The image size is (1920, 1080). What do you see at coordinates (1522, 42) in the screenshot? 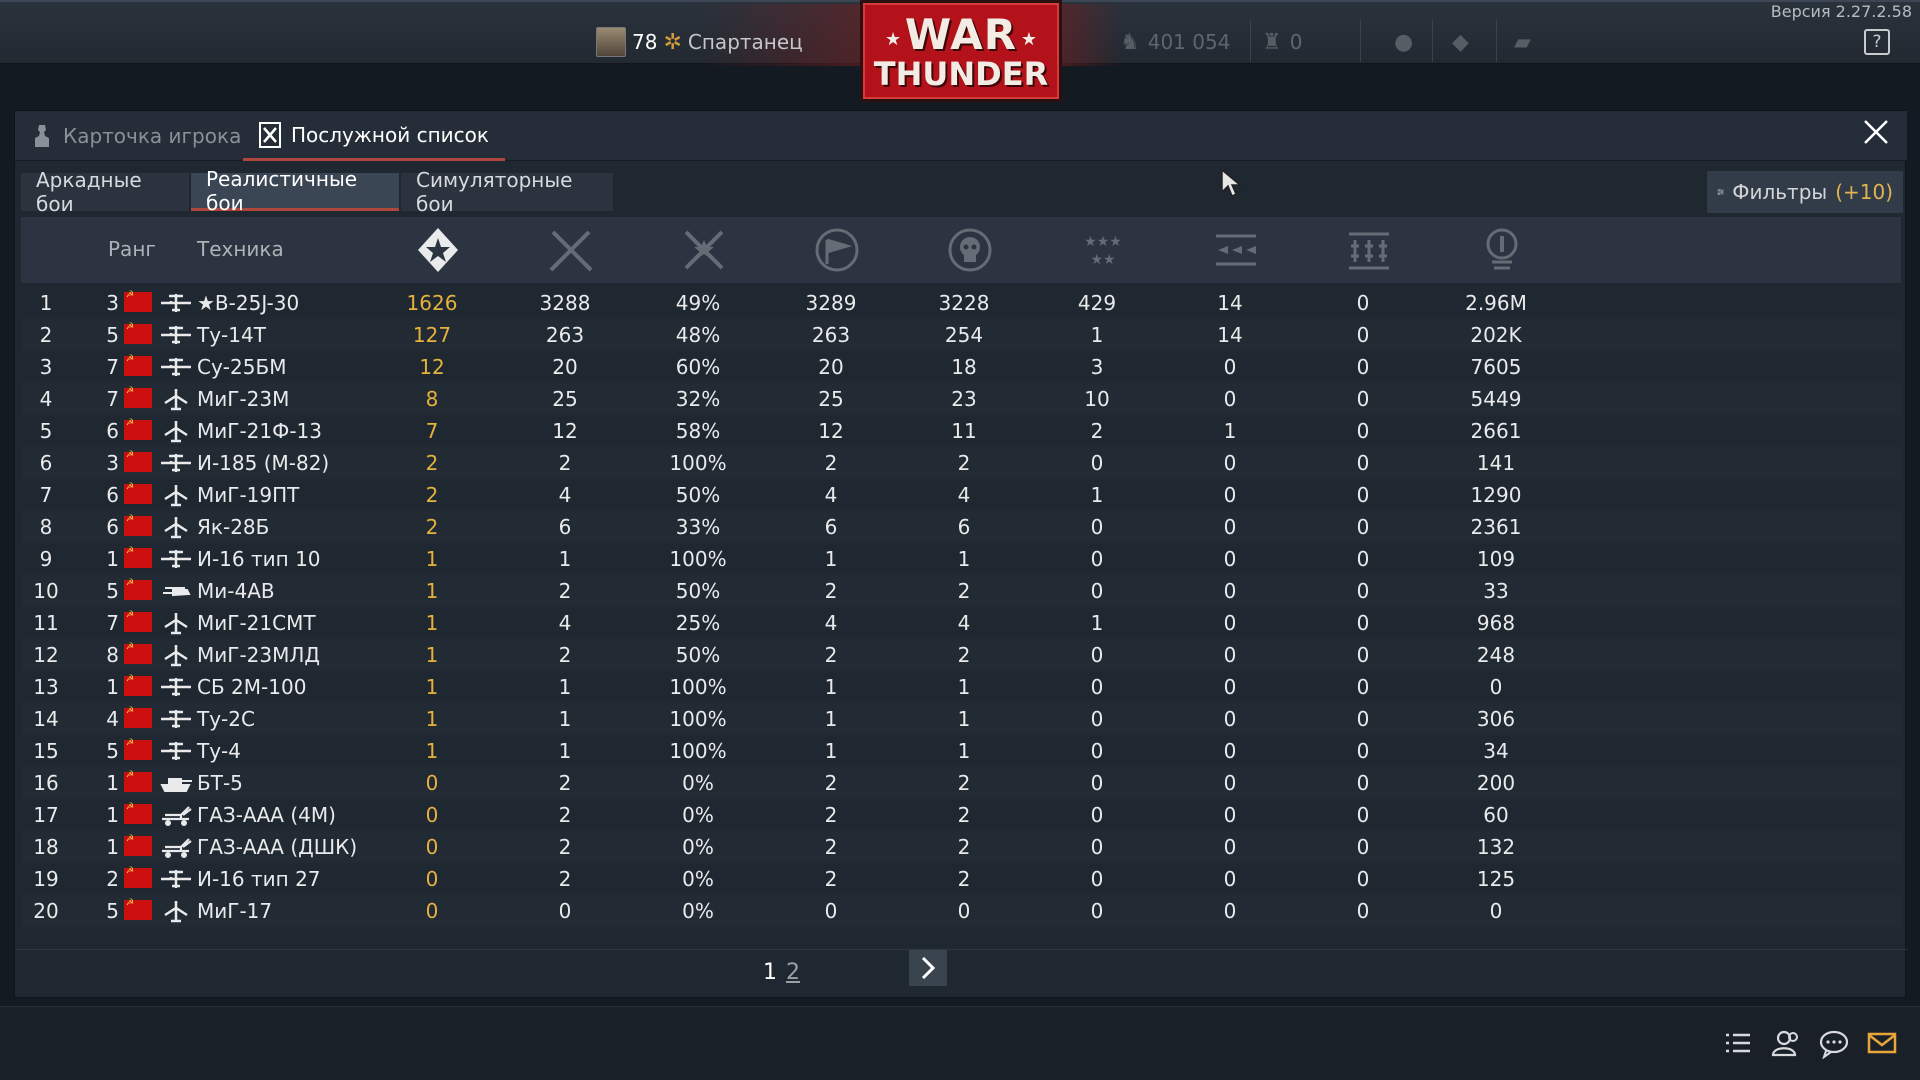
I see `ticket-button: ▰` at bounding box center [1522, 42].